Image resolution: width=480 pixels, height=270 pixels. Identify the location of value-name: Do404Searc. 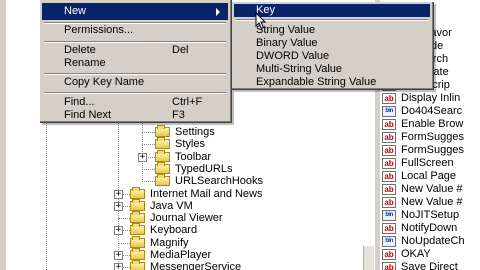
(432, 111).